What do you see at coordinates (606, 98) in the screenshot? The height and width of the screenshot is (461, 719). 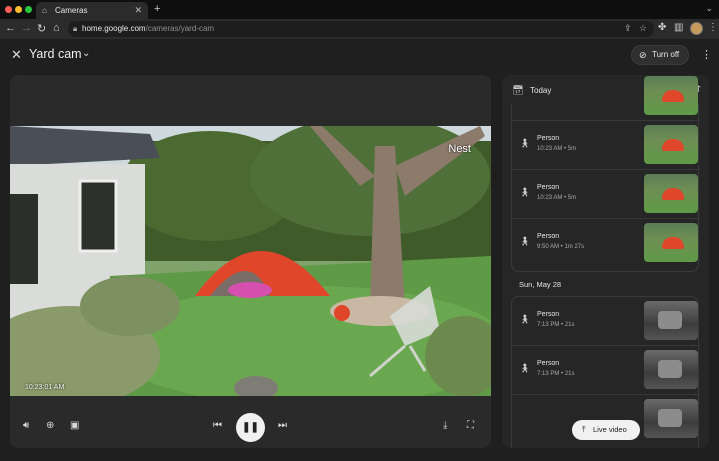 I see `list-item` at bounding box center [606, 98].